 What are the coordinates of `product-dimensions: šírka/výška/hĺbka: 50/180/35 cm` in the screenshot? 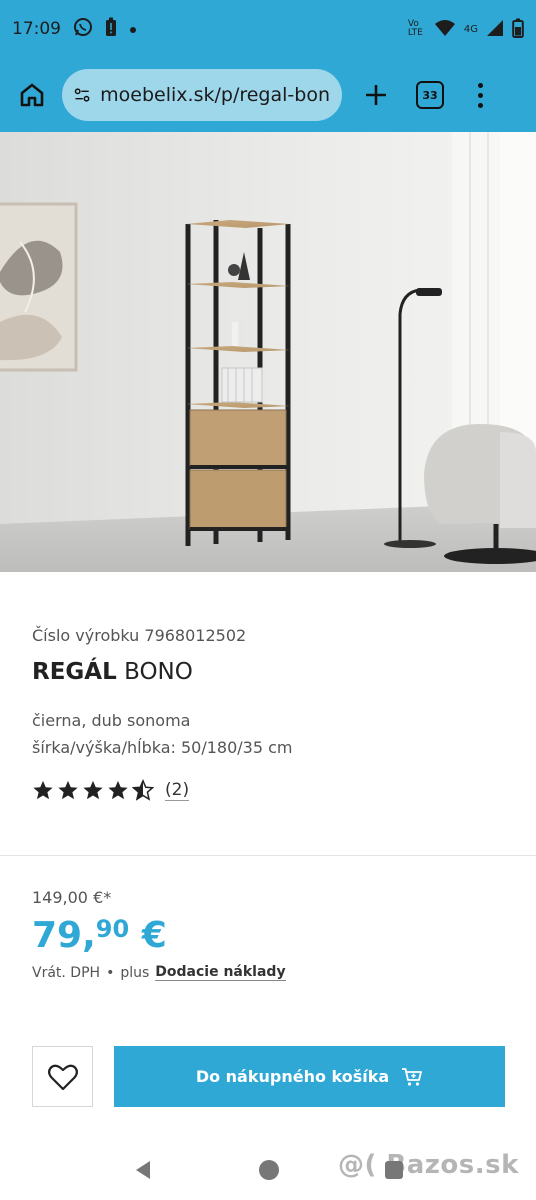 It's located at (162, 747).